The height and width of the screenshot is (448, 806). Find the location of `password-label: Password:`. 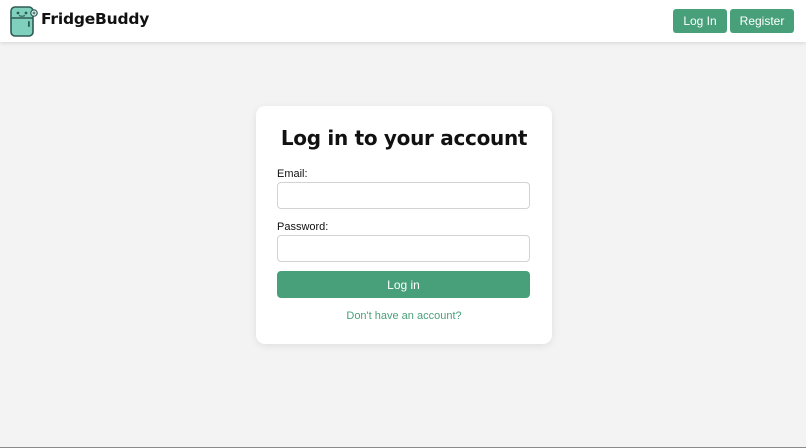

password-label: Password: is located at coordinates (303, 227).